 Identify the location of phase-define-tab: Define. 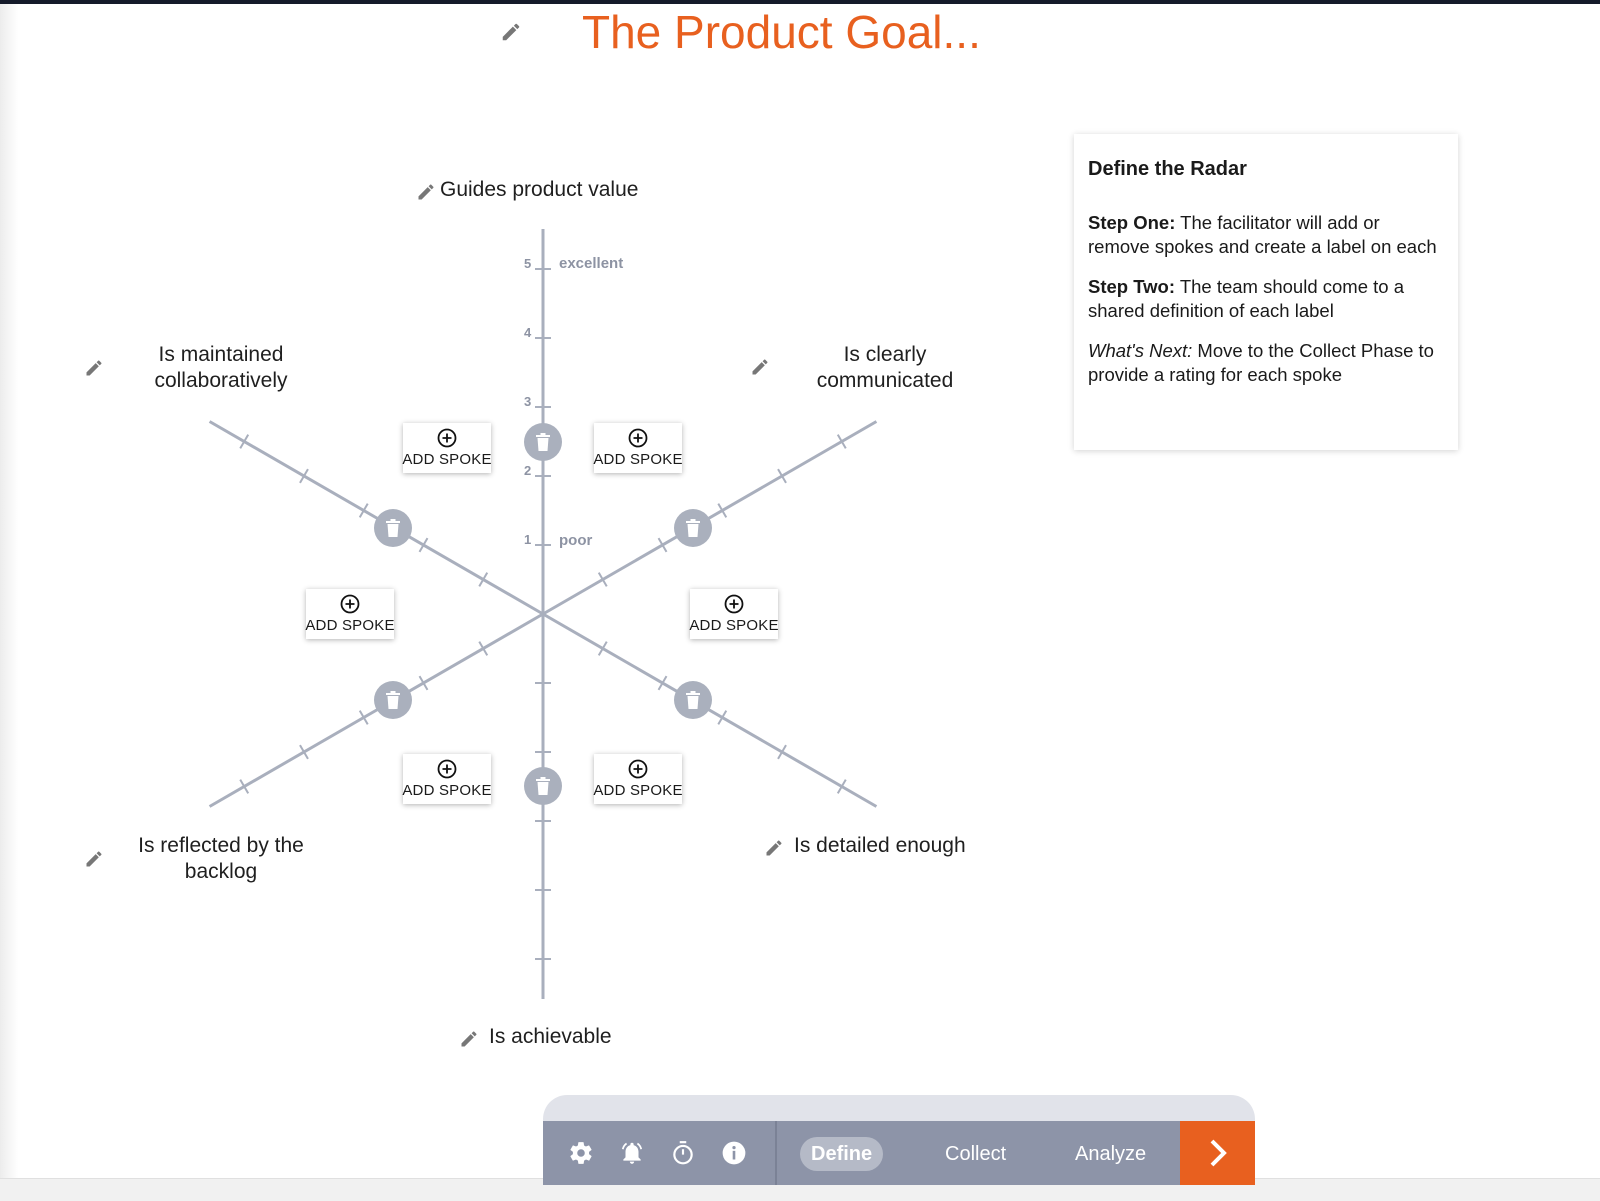
(842, 1154).